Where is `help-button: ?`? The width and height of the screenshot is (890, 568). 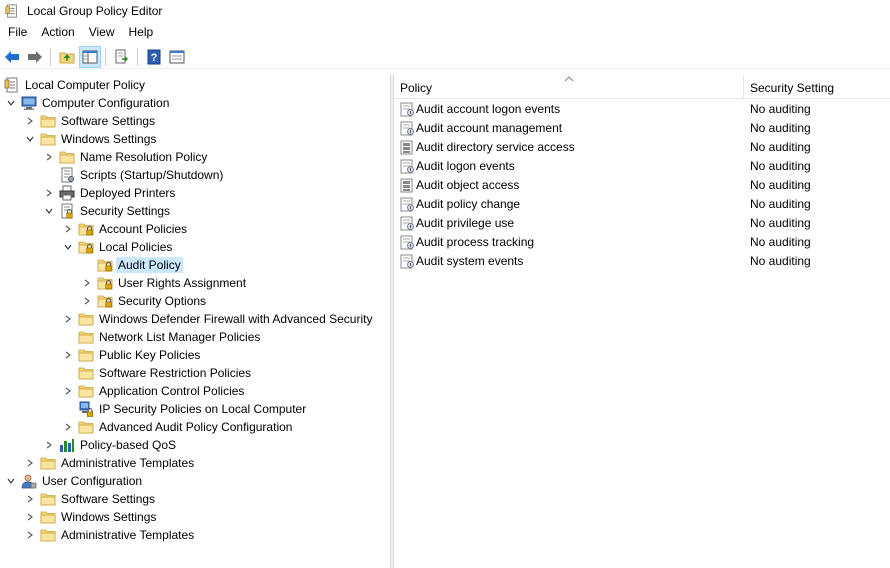
help-button: ? is located at coordinates (154, 57).